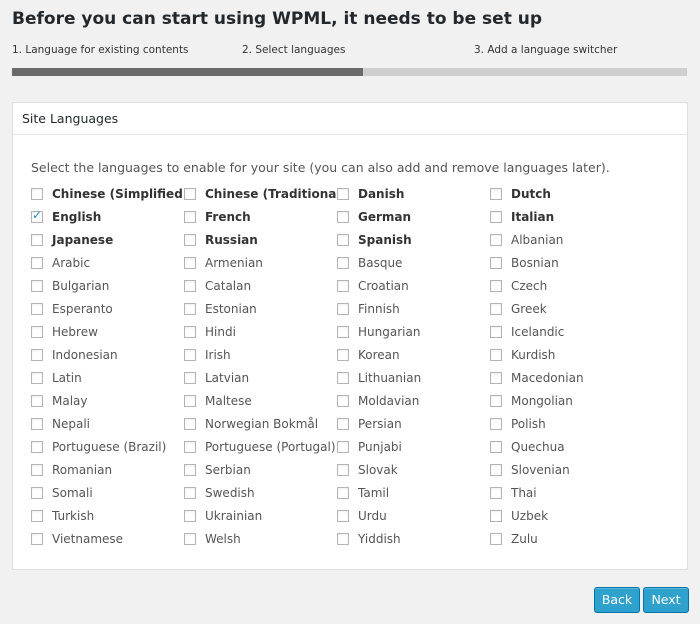 The image size is (700, 624). Describe the element at coordinates (413, 216) in the screenshot. I see `language-option: German` at that location.